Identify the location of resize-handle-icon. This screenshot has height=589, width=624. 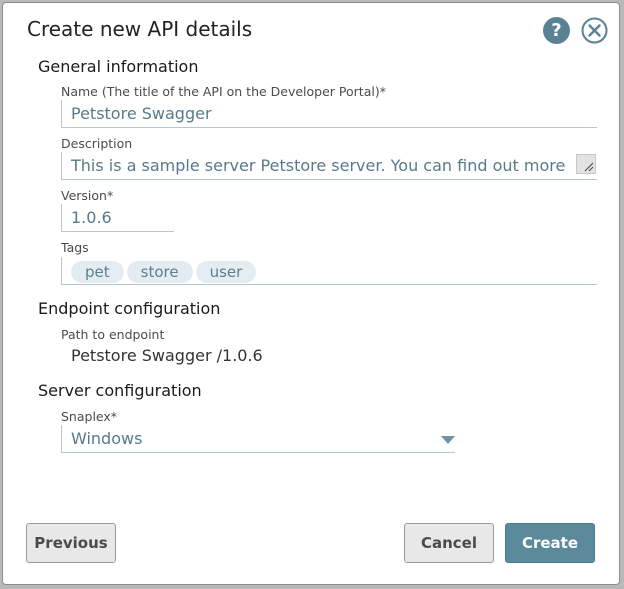
(586, 164).